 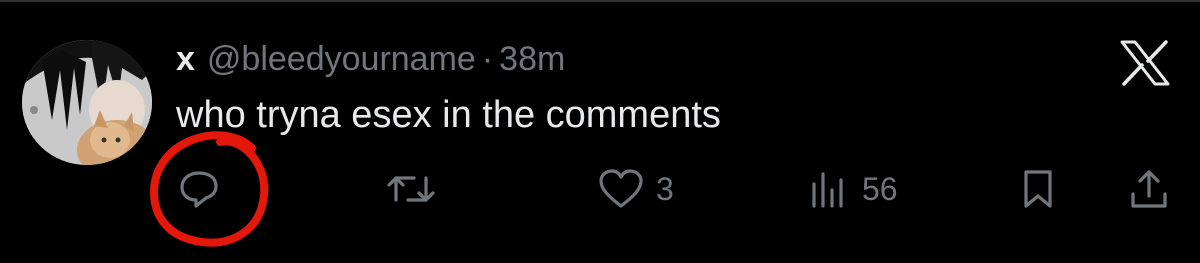 I want to click on analytics-bars-icon, so click(x=827, y=190).